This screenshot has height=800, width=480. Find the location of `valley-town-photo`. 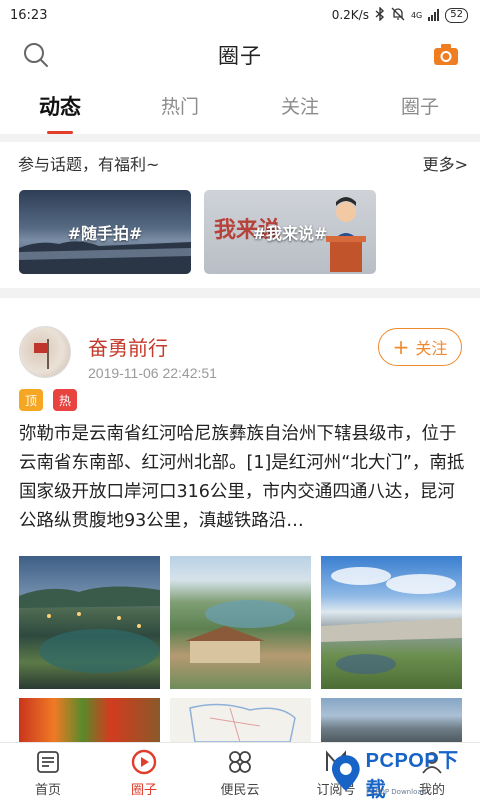

valley-town-photo is located at coordinates (391, 620).